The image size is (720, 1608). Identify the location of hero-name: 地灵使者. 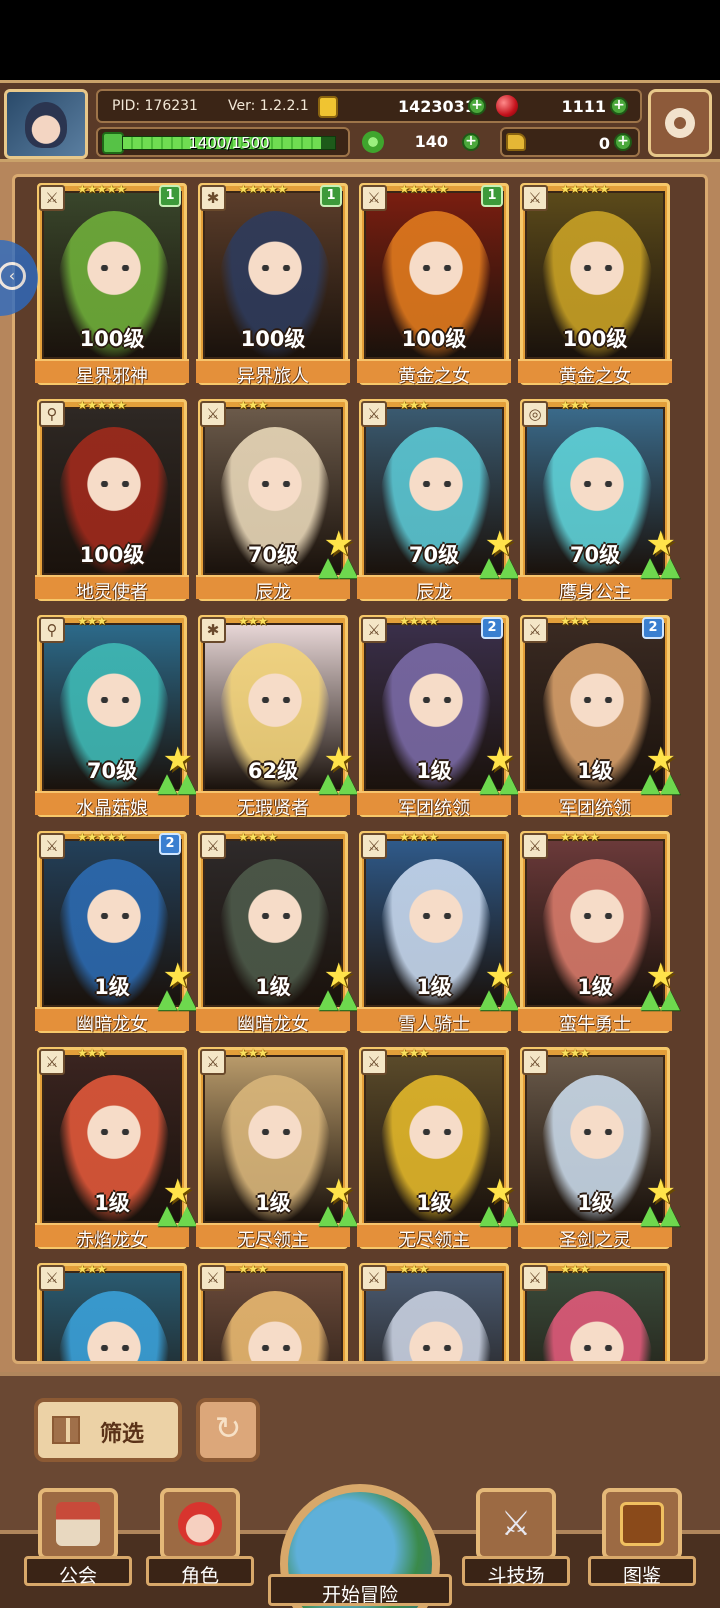
(112, 592).